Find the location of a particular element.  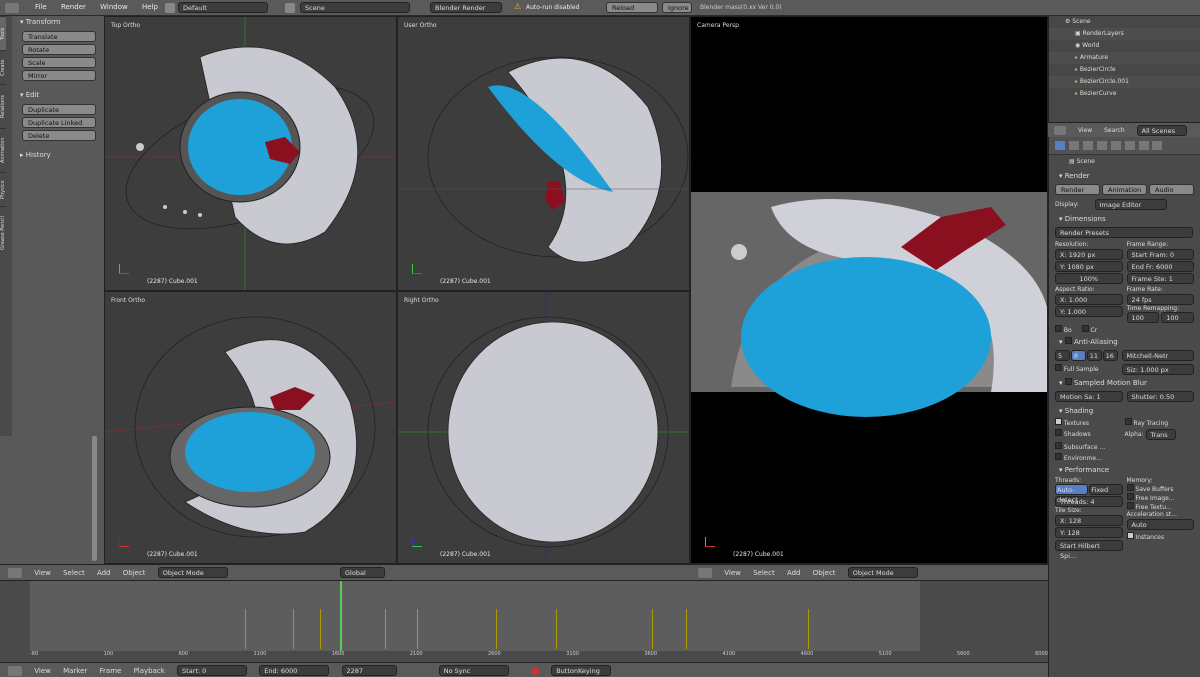

aspect-y-field: Y: 1.000 is located at coordinates (1089, 311).